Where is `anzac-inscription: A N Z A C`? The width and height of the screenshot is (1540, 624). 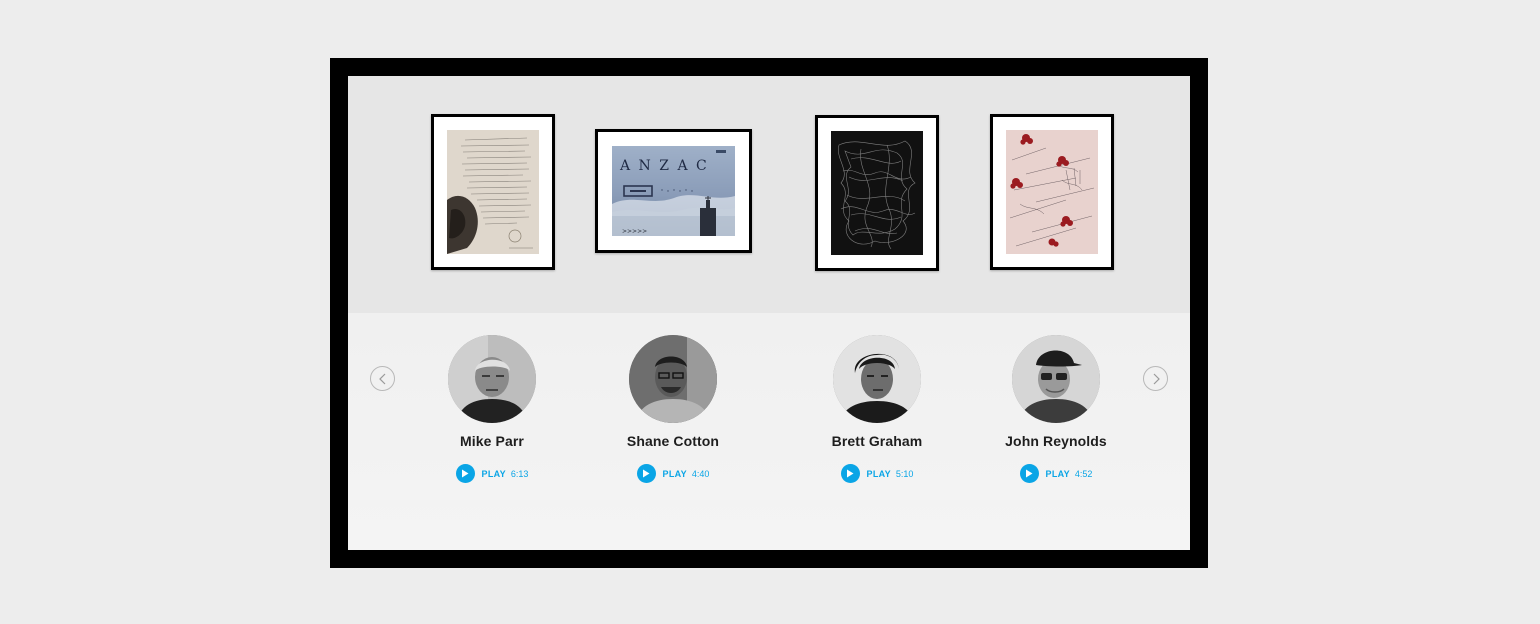
anzac-inscription: A N Z A C is located at coordinates (664, 166).